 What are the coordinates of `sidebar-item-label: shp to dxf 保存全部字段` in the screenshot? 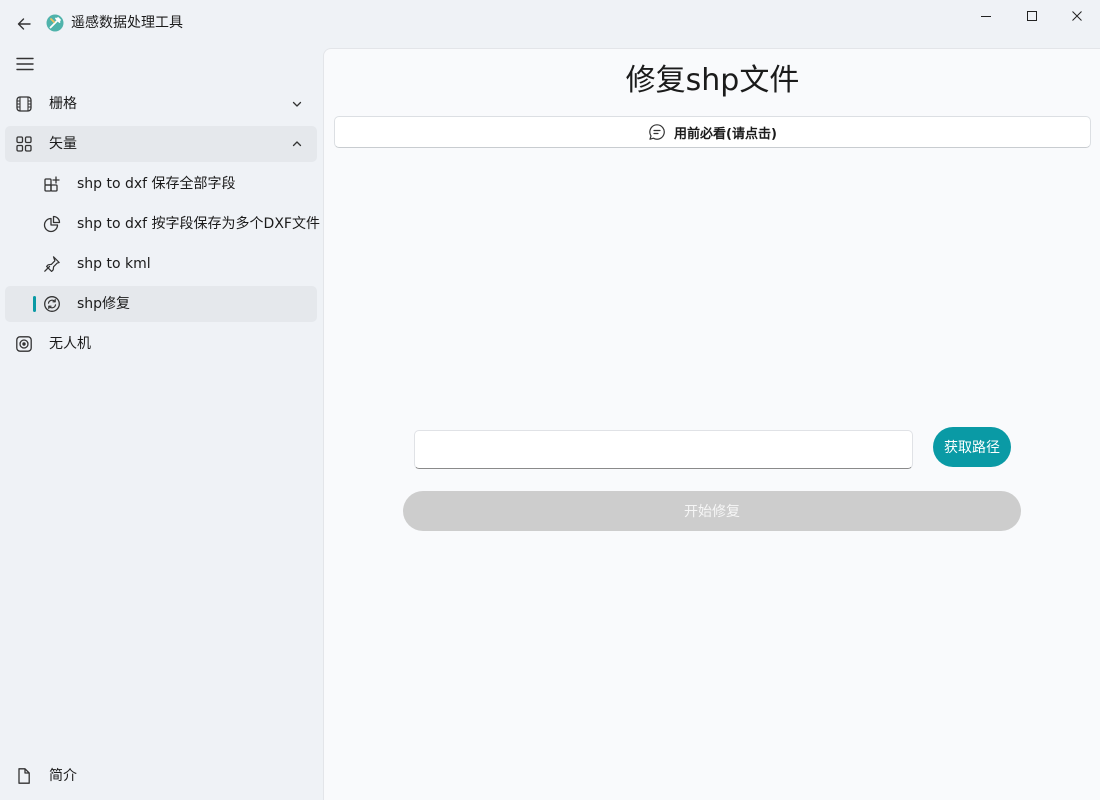 It's located at (156, 184).